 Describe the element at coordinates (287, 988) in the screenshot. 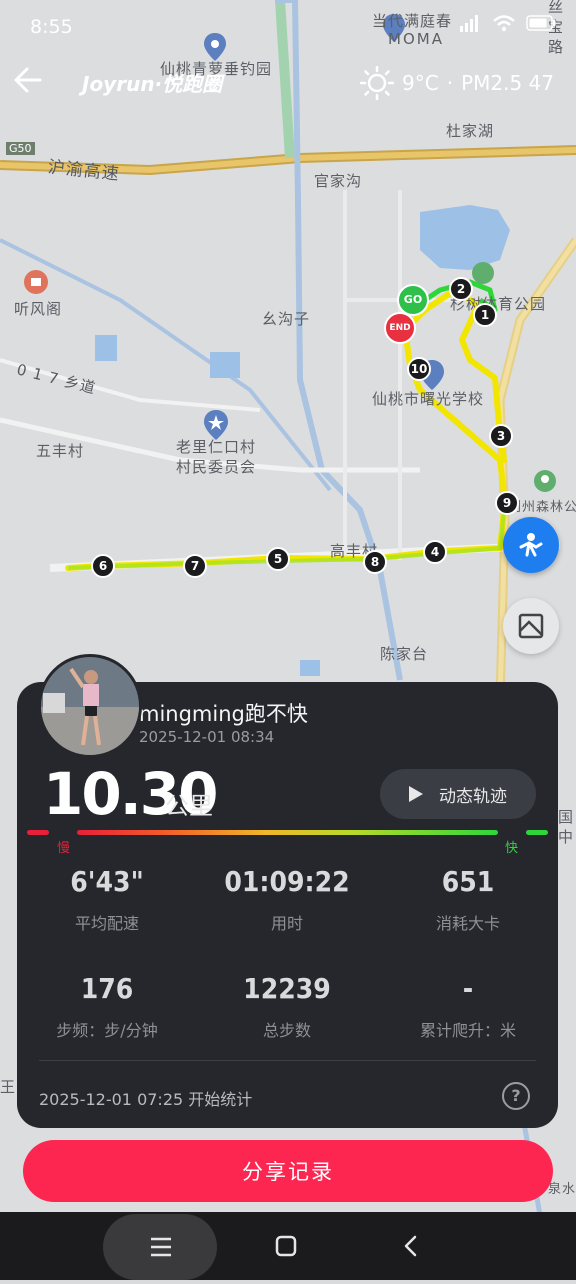

I see `stat-value: 12239` at that location.